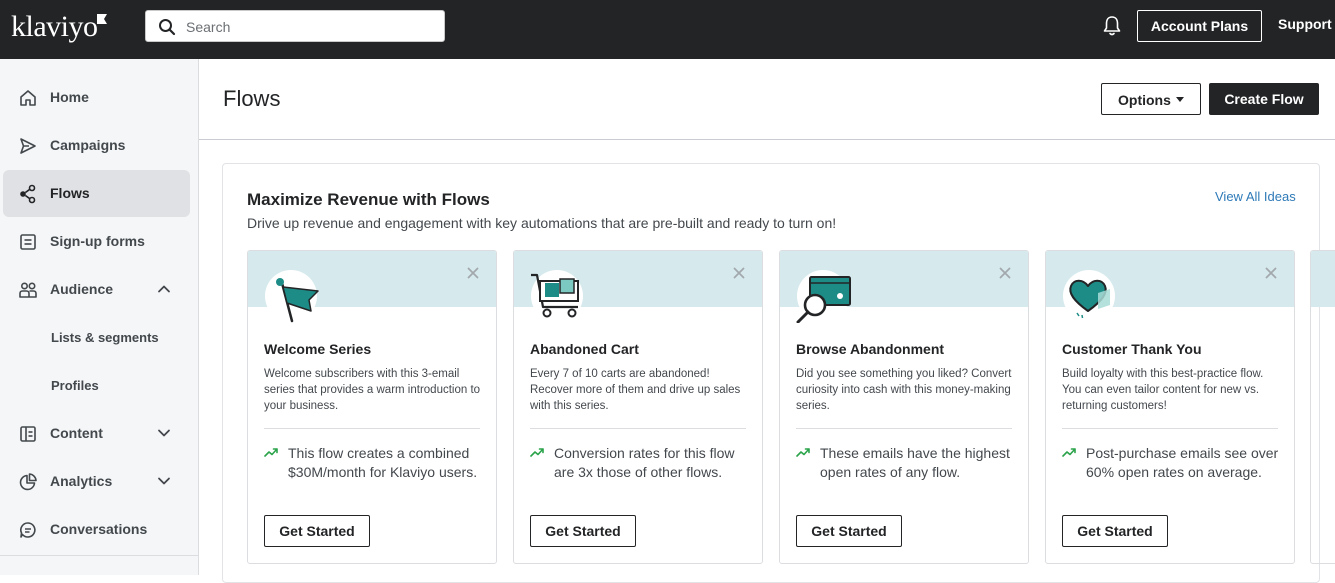 This screenshot has height=583, width=1335. What do you see at coordinates (368, 199) in the screenshot?
I see `ideas-title: Maximize Revenue with Flows` at bounding box center [368, 199].